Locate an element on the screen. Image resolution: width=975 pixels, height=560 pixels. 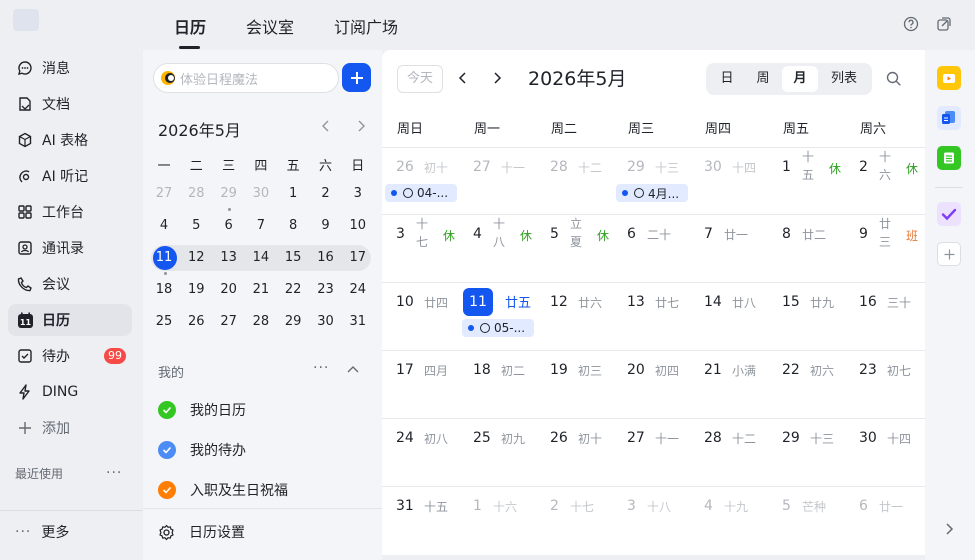
nav-item-ai-table: AI 表格 is located at coordinates (70, 140).